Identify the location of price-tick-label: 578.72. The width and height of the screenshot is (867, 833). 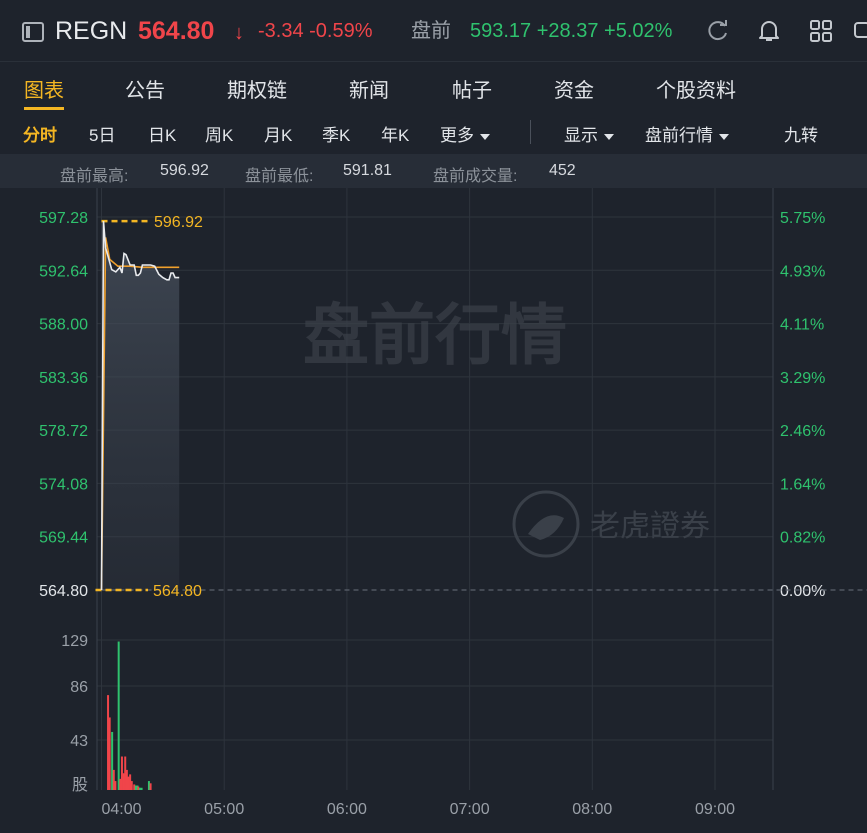
(63, 431).